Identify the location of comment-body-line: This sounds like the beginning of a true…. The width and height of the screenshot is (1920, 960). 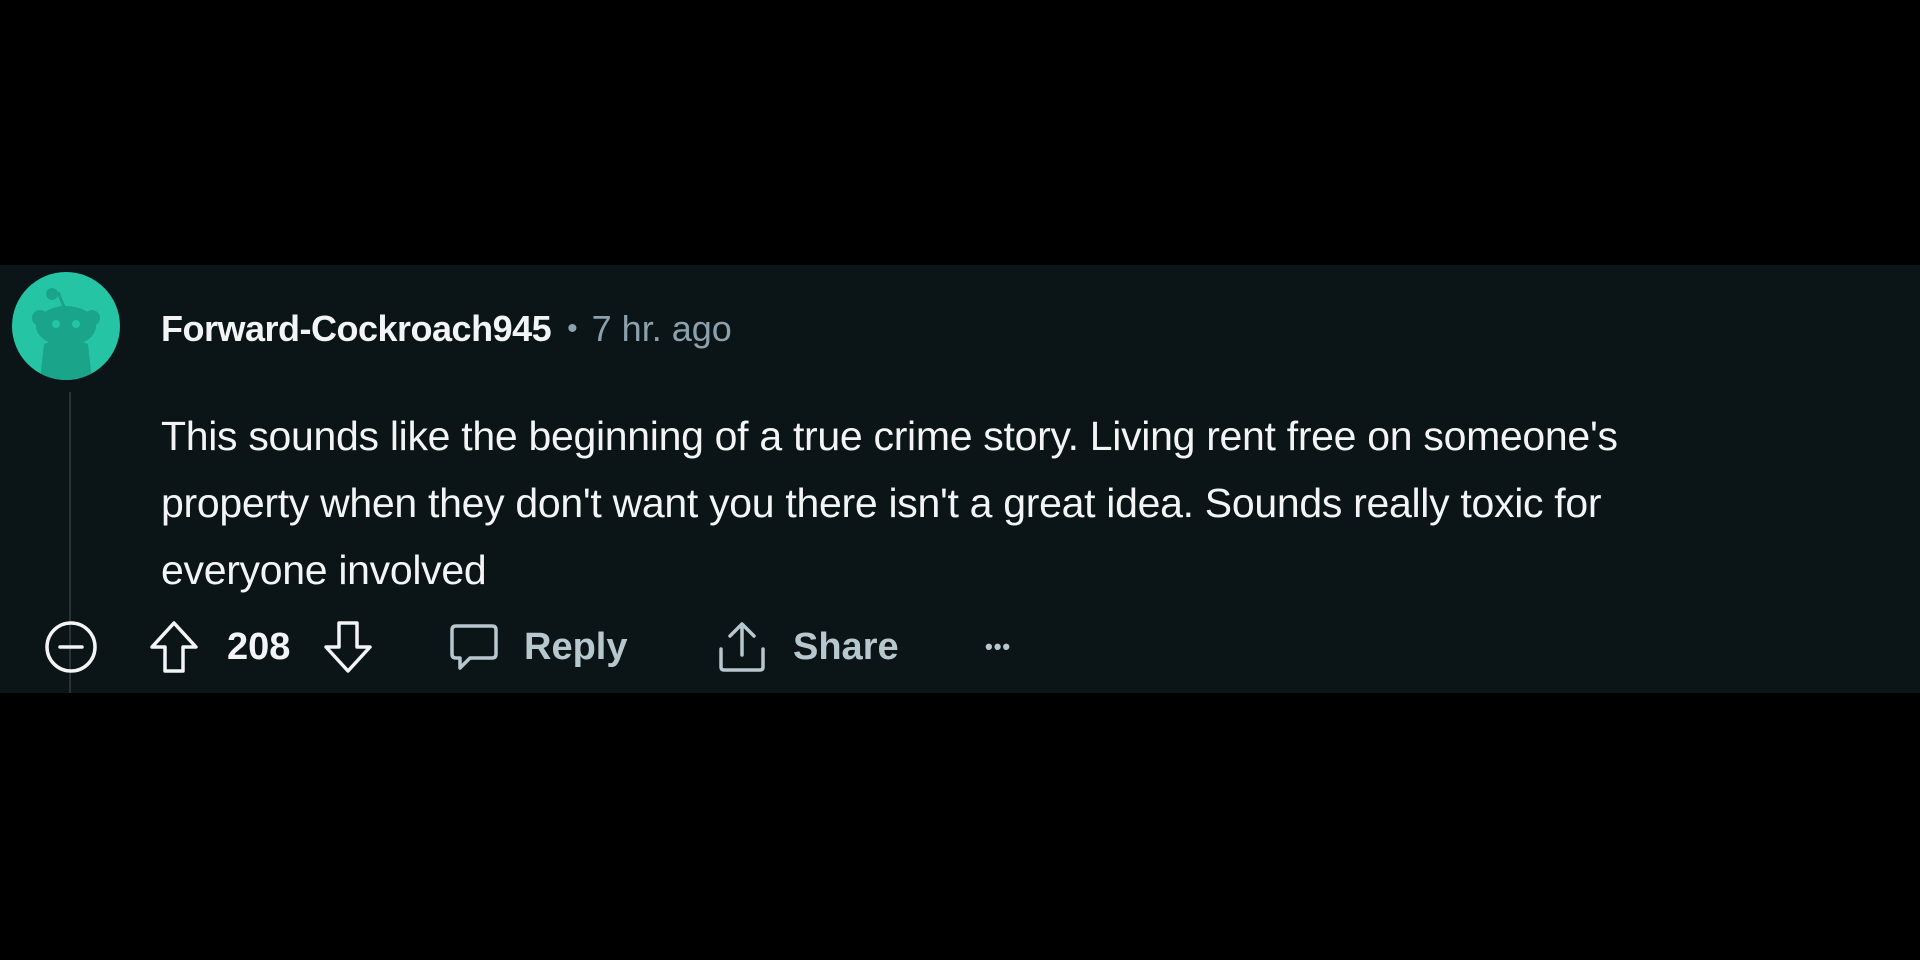
(889, 436).